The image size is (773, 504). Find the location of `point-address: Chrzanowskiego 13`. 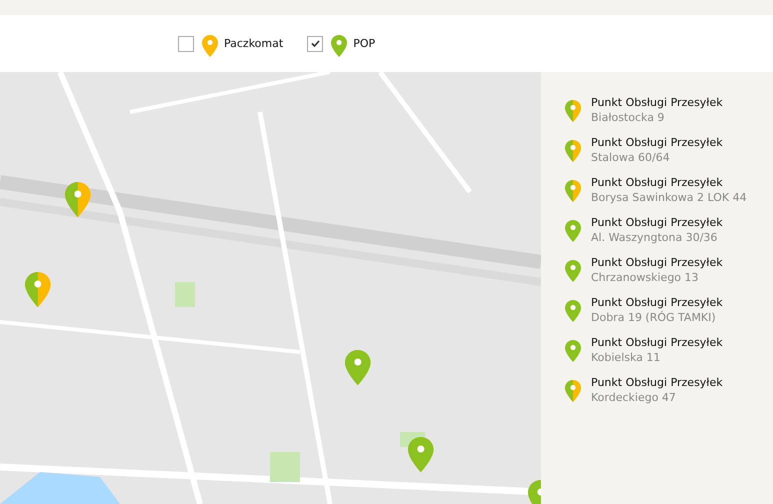

point-address: Chrzanowskiego 13 is located at coordinates (645, 277).